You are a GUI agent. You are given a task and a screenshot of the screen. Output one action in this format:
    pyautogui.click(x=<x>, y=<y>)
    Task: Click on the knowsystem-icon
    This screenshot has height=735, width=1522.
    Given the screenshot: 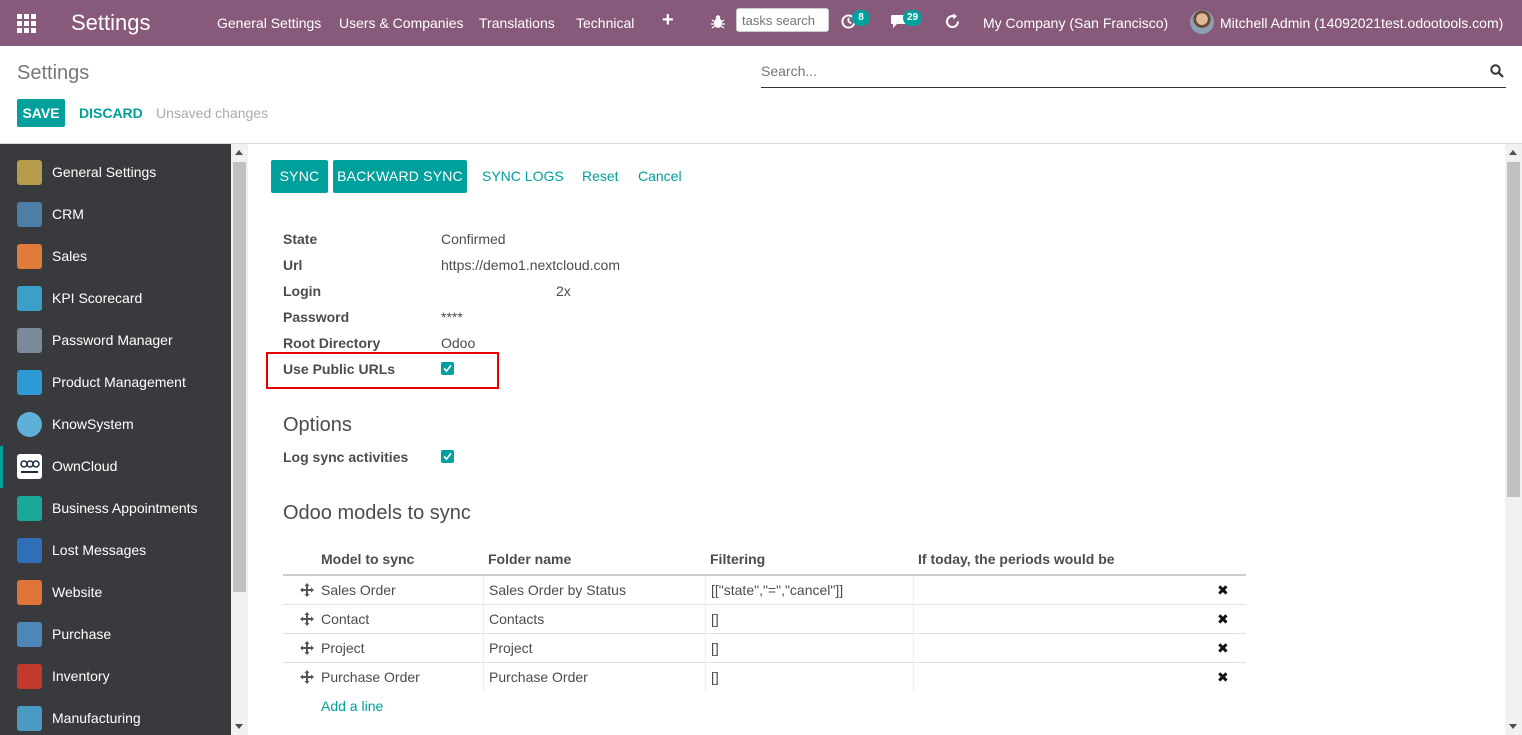 What is the action you would take?
    pyautogui.click(x=29, y=424)
    